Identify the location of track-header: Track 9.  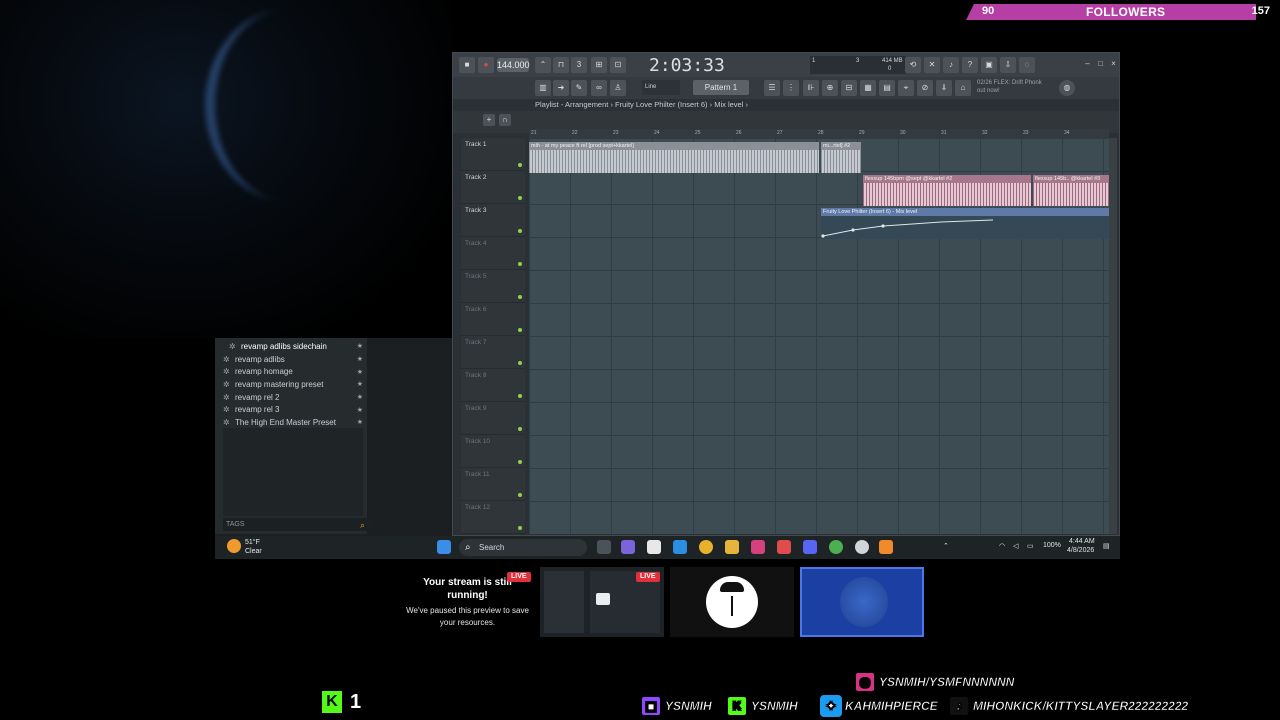
(493, 418).